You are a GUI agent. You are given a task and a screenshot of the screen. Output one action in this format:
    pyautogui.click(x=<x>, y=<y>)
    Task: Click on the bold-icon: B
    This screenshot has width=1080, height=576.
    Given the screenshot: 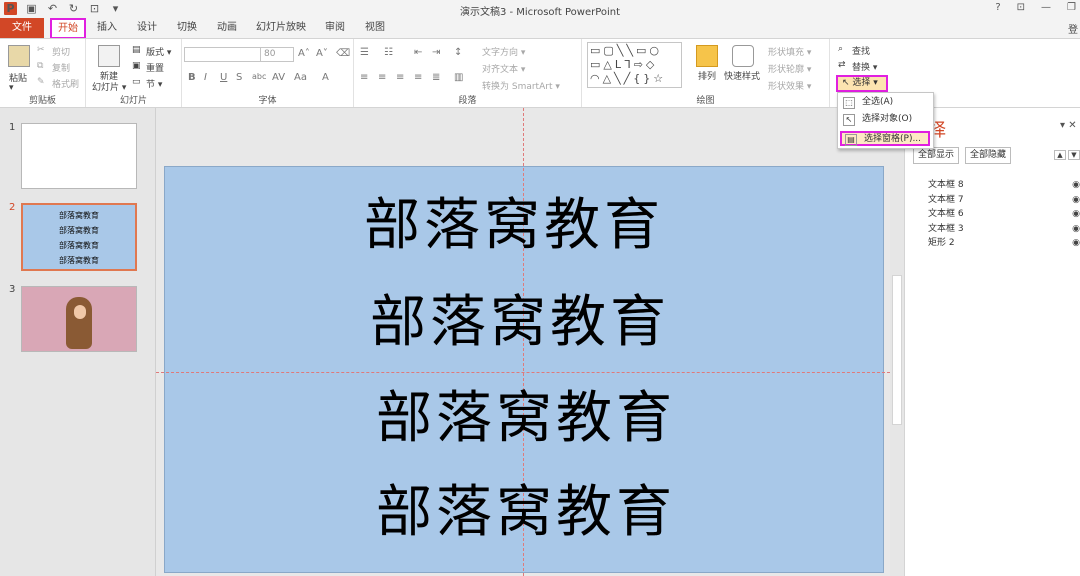 What is the action you would take?
    pyautogui.click(x=192, y=77)
    